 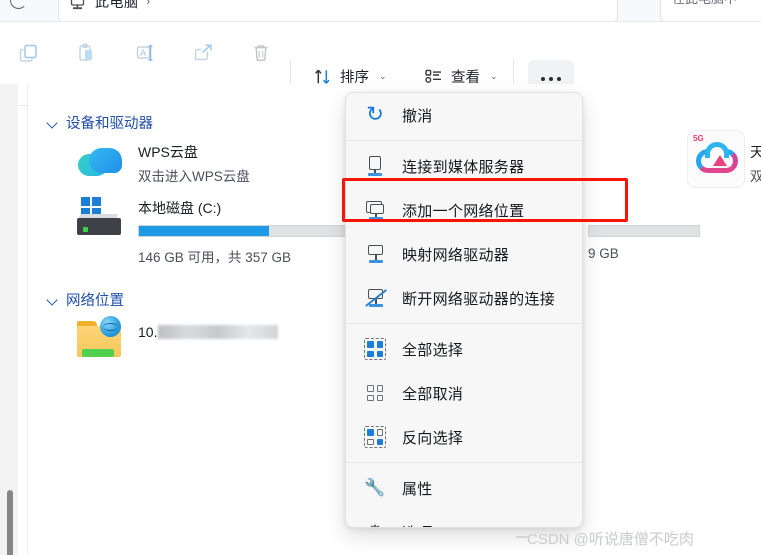 I want to click on drive-name: 本地磁盘 (C:), so click(x=180, y=208).